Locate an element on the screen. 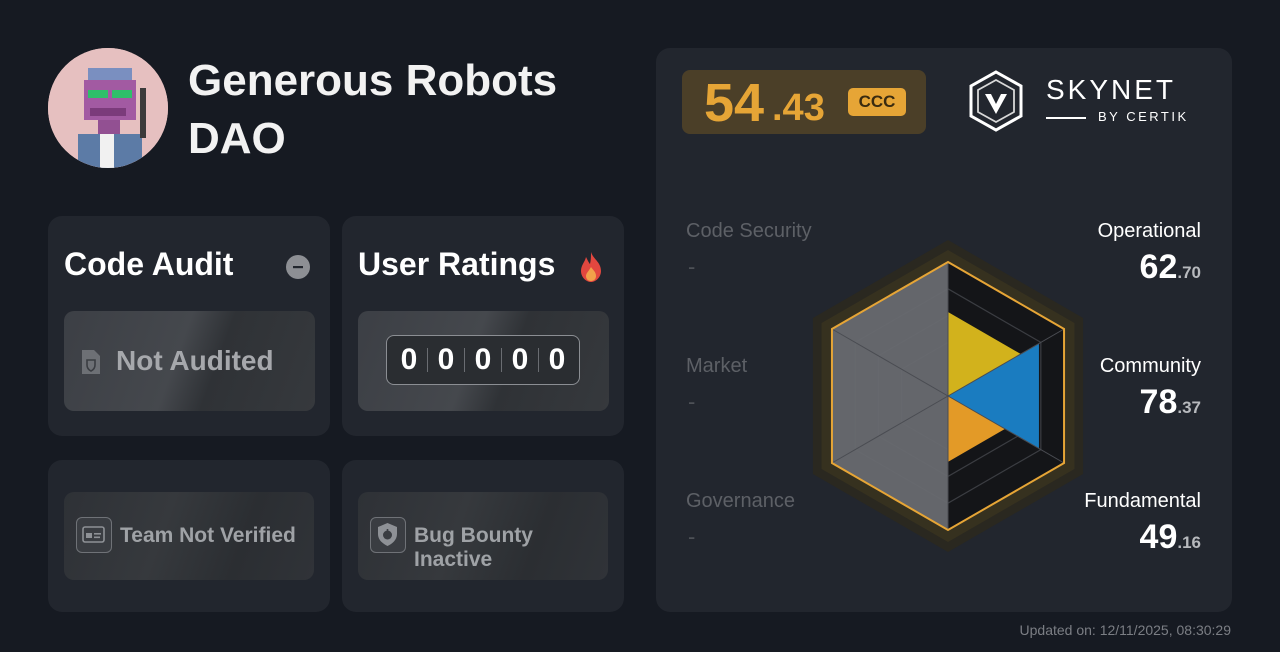 The width and height of the screenshot is (1280, 652). team-verification-card: Team Not Verified is located at coordinates (189, 536).